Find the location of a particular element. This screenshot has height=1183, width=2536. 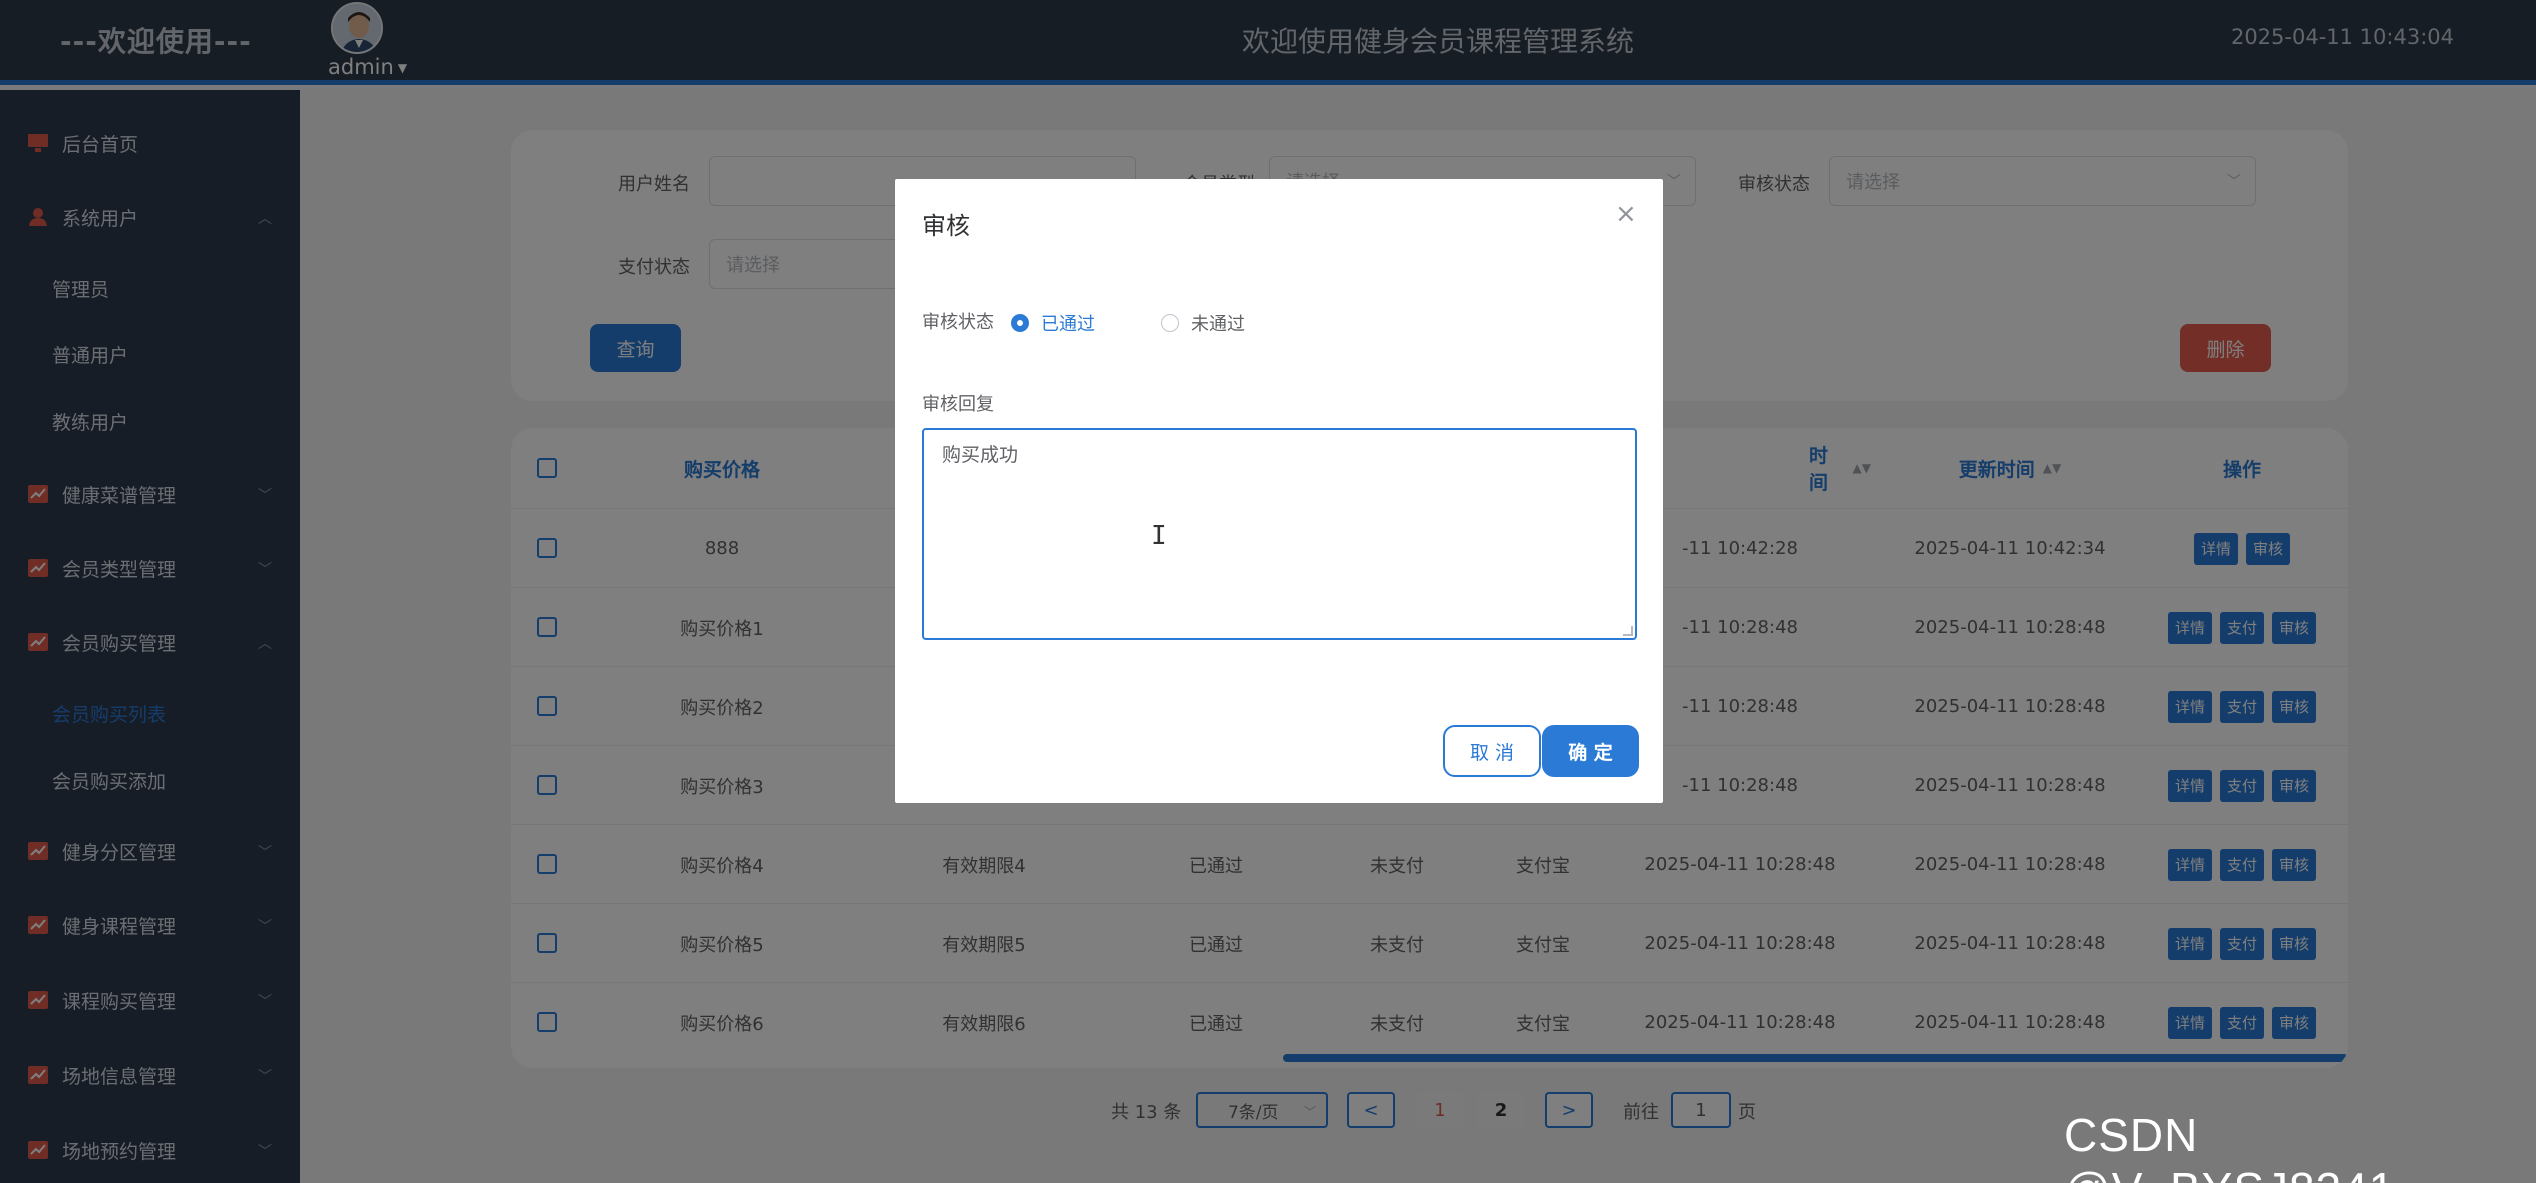

cancel-button: 取 消 is located at coordinates (1492, 751).